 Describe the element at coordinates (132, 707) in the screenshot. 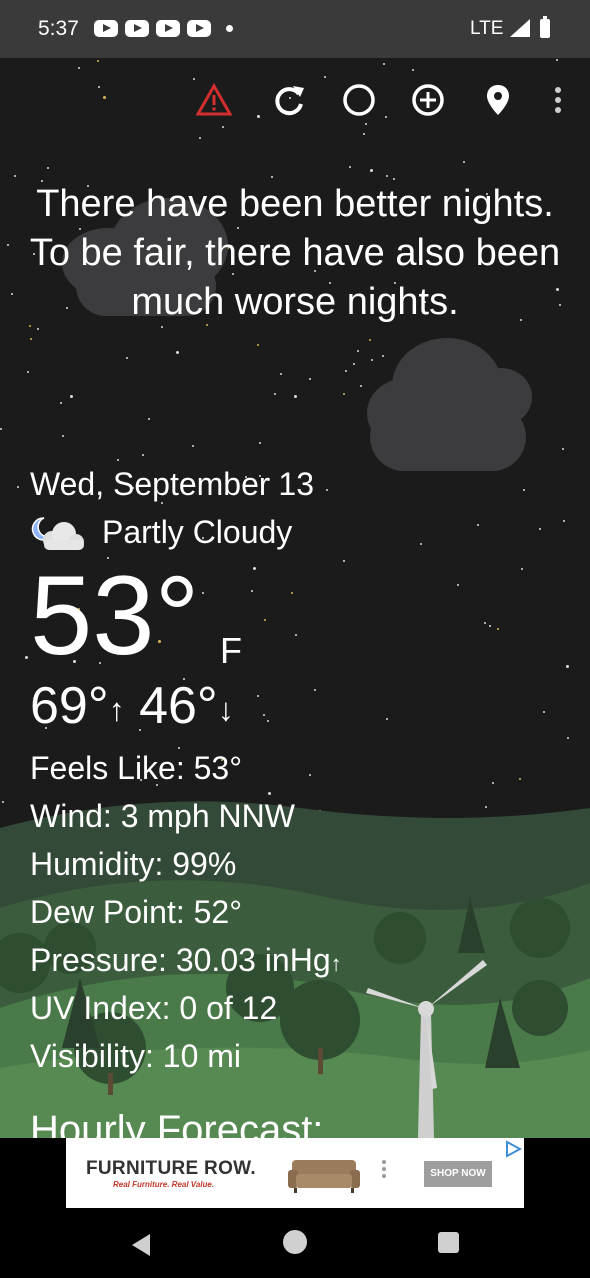

I see `high-low-temperatures: 69°↑ 46°↓` at that location.